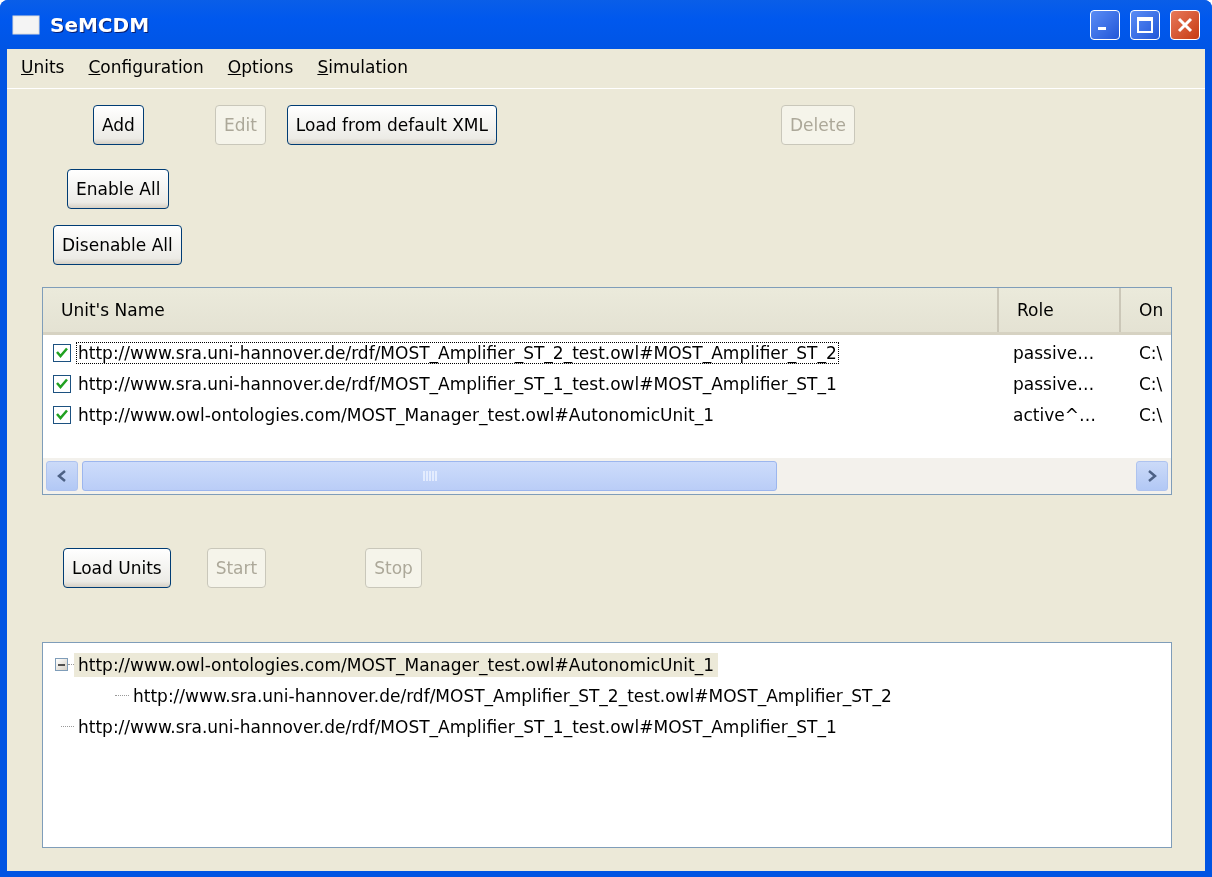 The width and height of the screenshot is (1212, 877). I want to click on button: Disenable All, so click(117, 245).